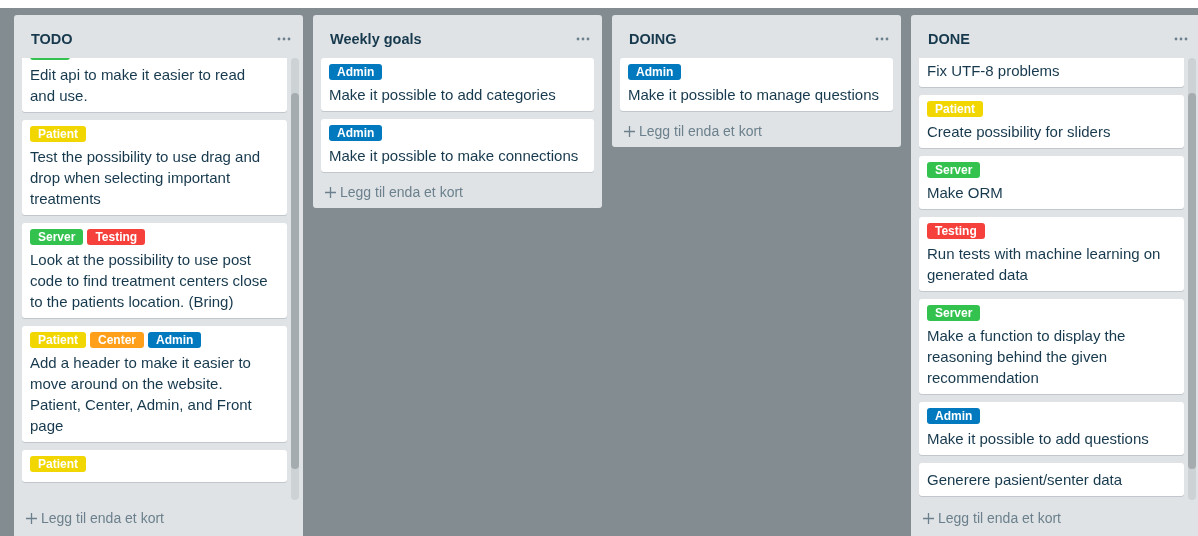  Describe the element at coordinates (457, 84) in the screenshot. I see `task-card: Admin Make it possible to add categories` at that location.